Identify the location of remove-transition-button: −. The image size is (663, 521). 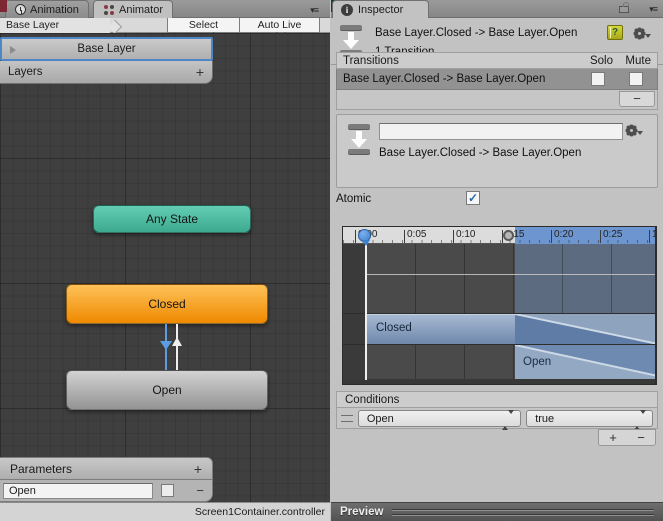
(637, 99).